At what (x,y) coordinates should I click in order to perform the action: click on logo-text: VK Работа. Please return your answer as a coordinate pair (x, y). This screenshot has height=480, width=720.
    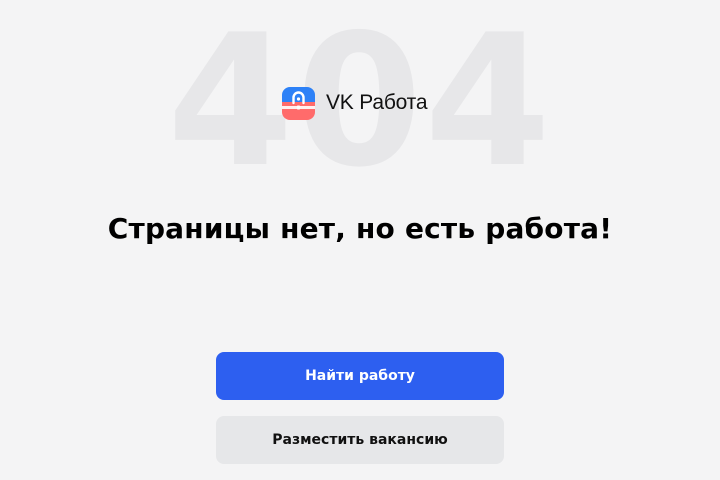
    Looking at the image, I should click on (377, 102).